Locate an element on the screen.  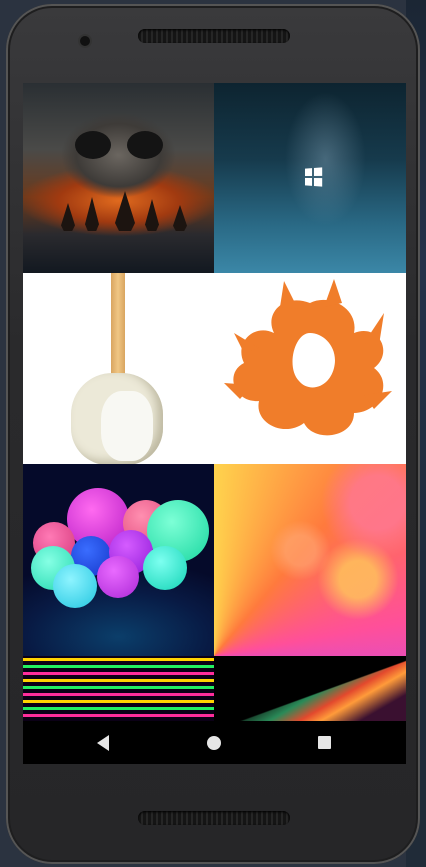
recents-square-icon is located at coordinates (324, 742).